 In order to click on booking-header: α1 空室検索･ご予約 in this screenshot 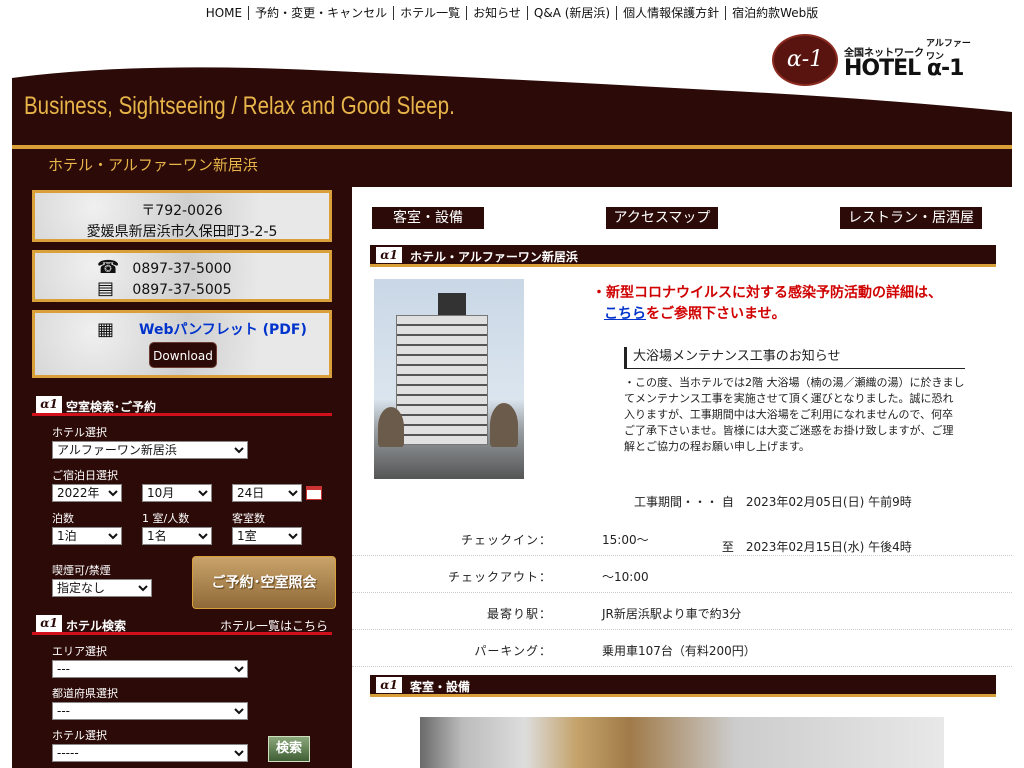, I will do `click(182, 406)`.